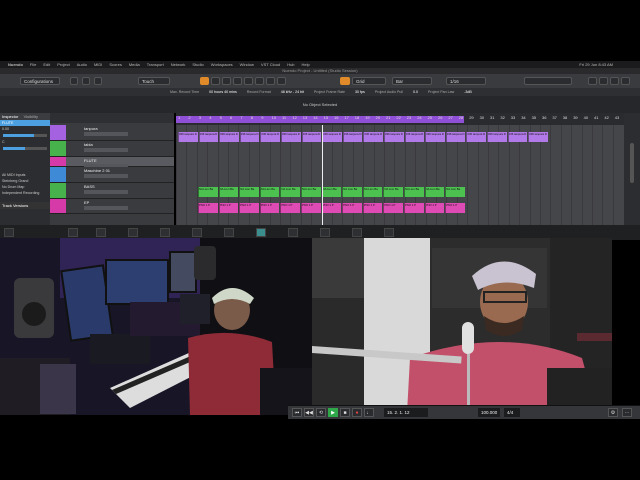 This screenshot has height=480, width=640. What do you see at coordinates (345, 81) in the screenshot?
I see `snap-toggle-icon` at bounding box center [345, 81].